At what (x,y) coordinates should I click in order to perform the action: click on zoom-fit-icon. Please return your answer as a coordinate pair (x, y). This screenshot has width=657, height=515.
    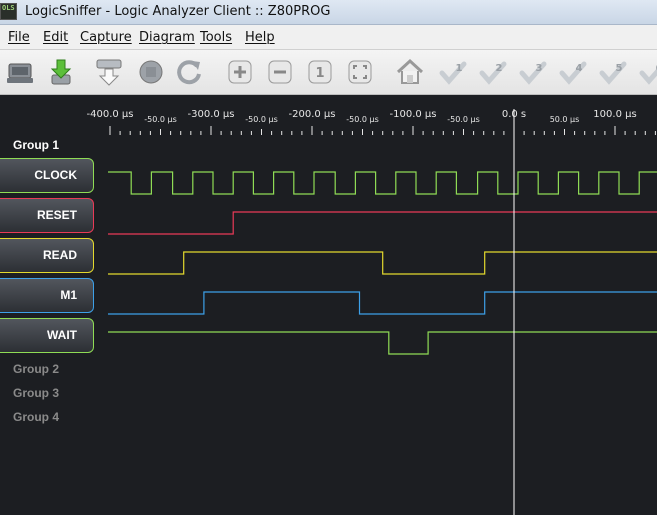
    Looking at the image, I should click on (360, 72).